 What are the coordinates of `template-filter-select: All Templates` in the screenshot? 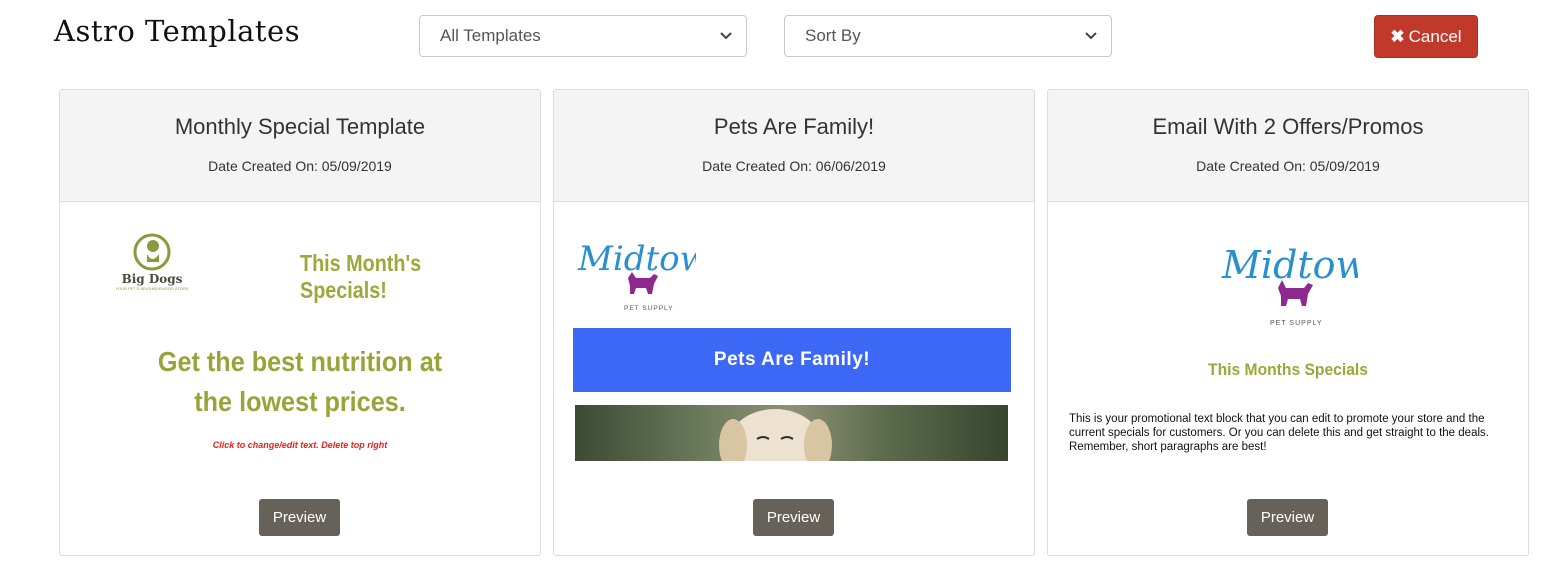 It's located at (583, 36).